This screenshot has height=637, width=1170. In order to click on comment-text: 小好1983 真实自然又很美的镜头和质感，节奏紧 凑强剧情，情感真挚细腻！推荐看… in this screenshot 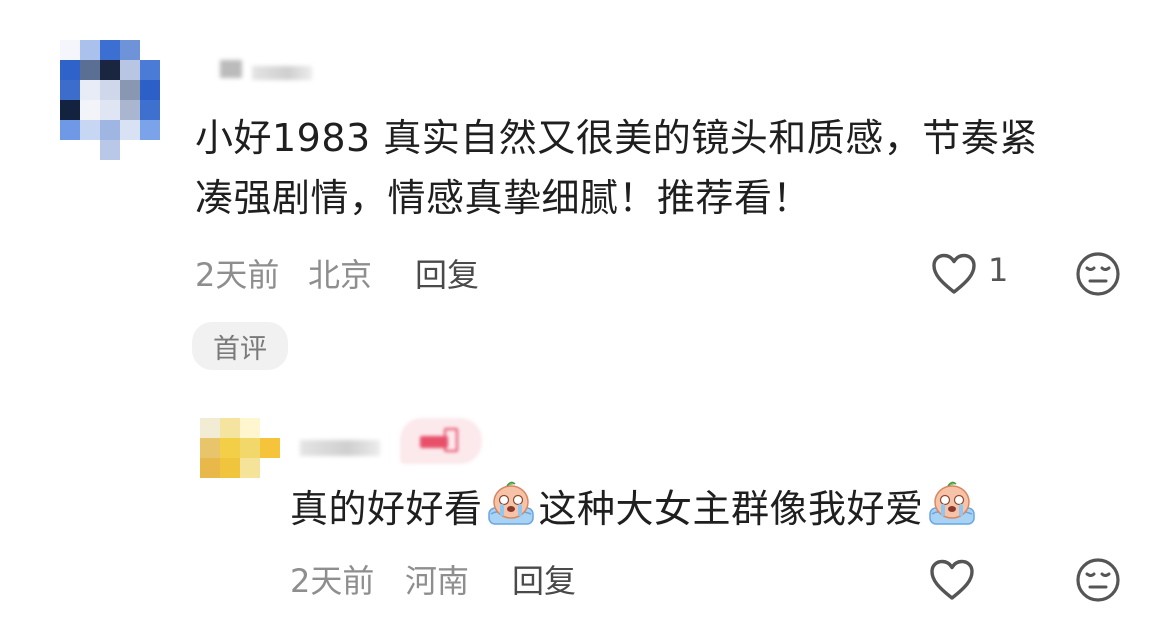, I will do `click(616, 168)`.